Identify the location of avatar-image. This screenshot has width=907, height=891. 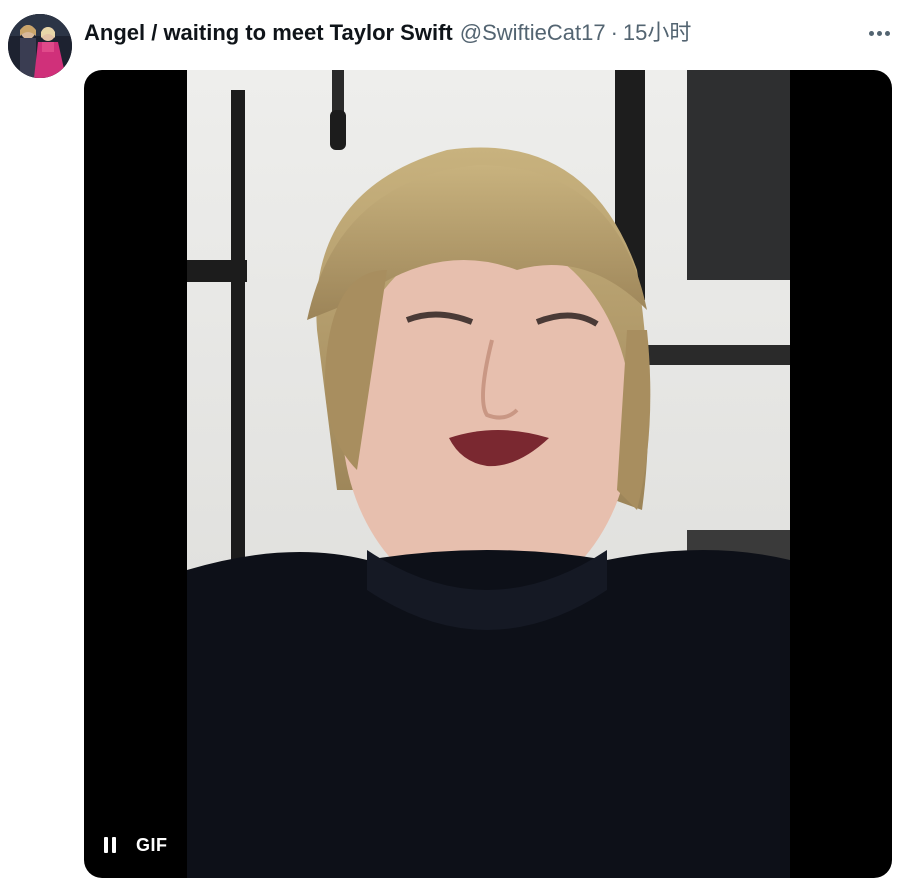
(40, 46).